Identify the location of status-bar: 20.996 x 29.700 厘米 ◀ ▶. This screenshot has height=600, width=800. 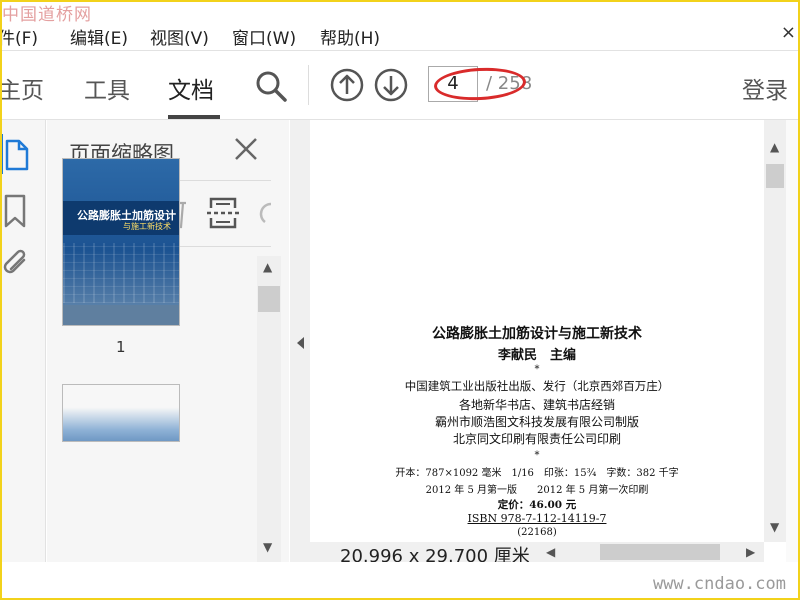
(537, 554).